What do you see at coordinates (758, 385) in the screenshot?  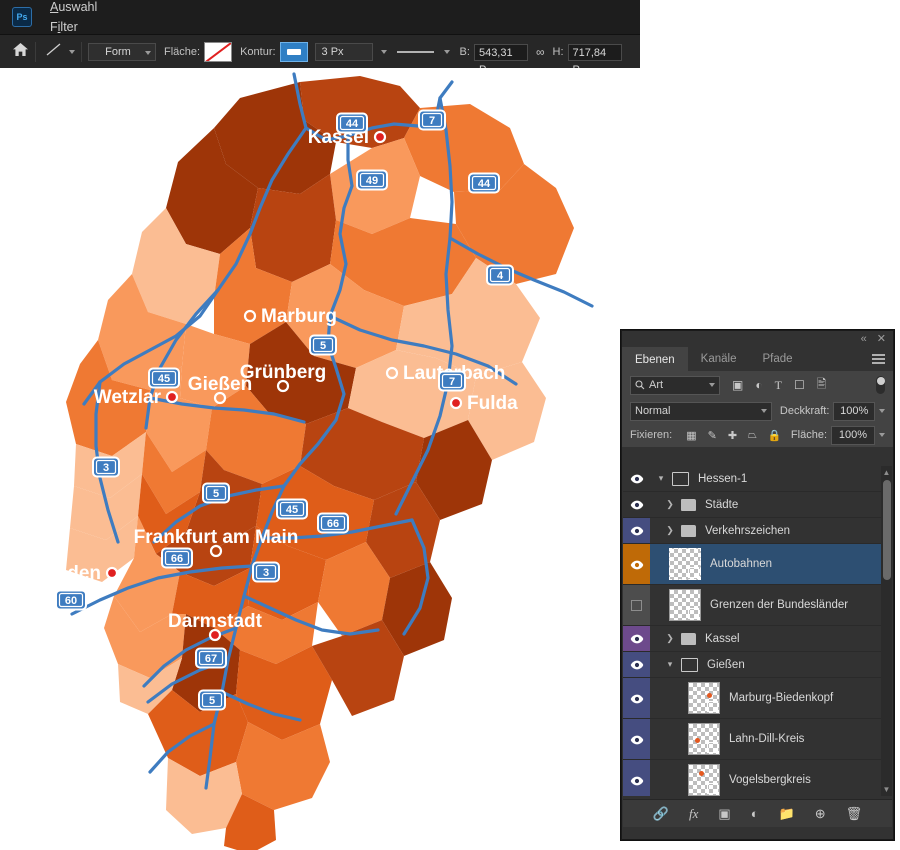 I see `adjustment-filter-icon: ◐` at bounding box center [758, 385].